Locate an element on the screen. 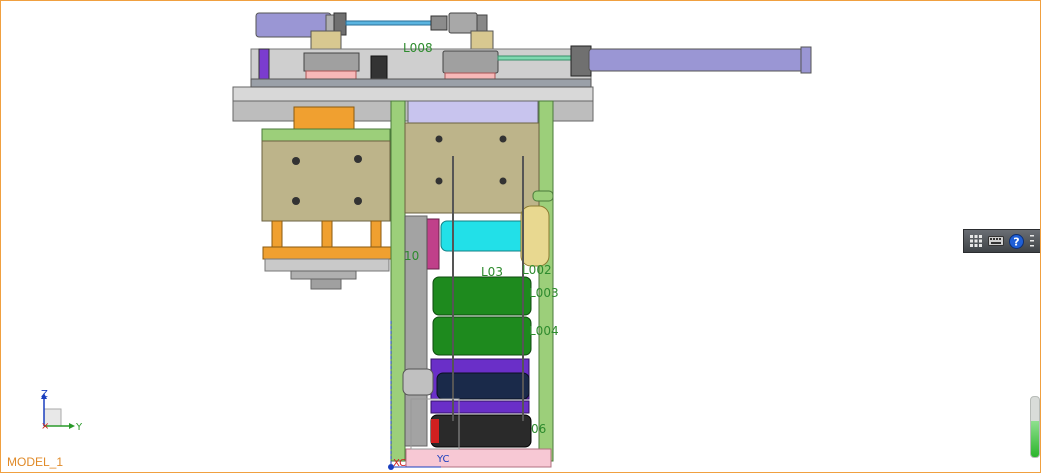  label-l003-partial: L03 is located at coordinates (492, 272).